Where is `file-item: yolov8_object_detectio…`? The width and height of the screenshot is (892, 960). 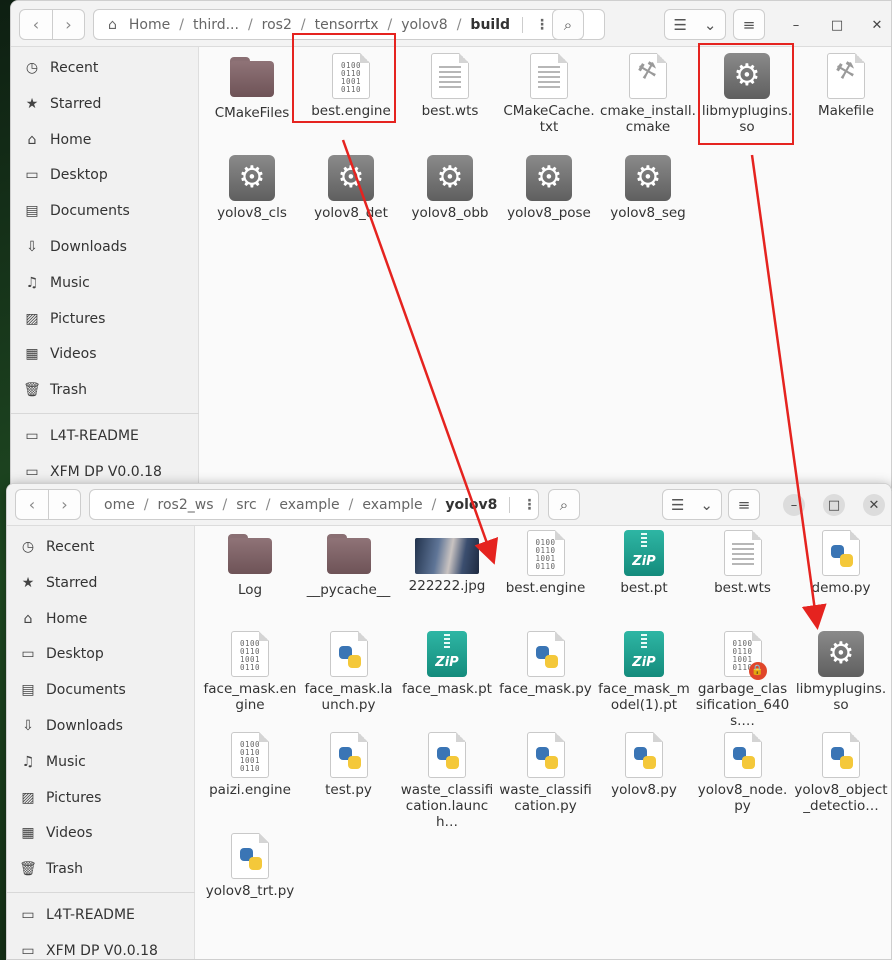
file-item: yolov8_object_detectio… is located at coordinates (841, 773).